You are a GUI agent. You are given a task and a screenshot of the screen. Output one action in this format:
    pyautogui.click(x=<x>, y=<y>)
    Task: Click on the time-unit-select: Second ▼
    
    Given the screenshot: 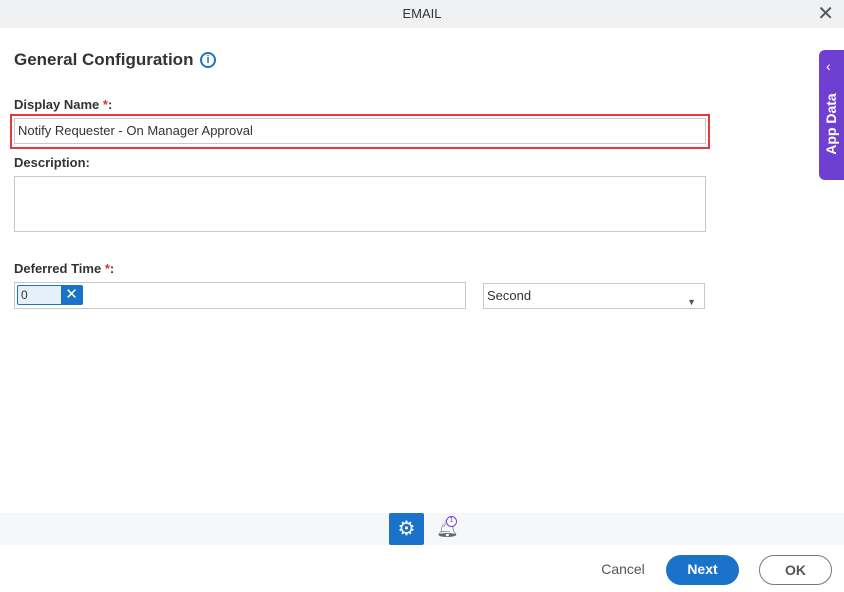 What is the action you would take?
    pyautogui.click(x=594, y=296)
    